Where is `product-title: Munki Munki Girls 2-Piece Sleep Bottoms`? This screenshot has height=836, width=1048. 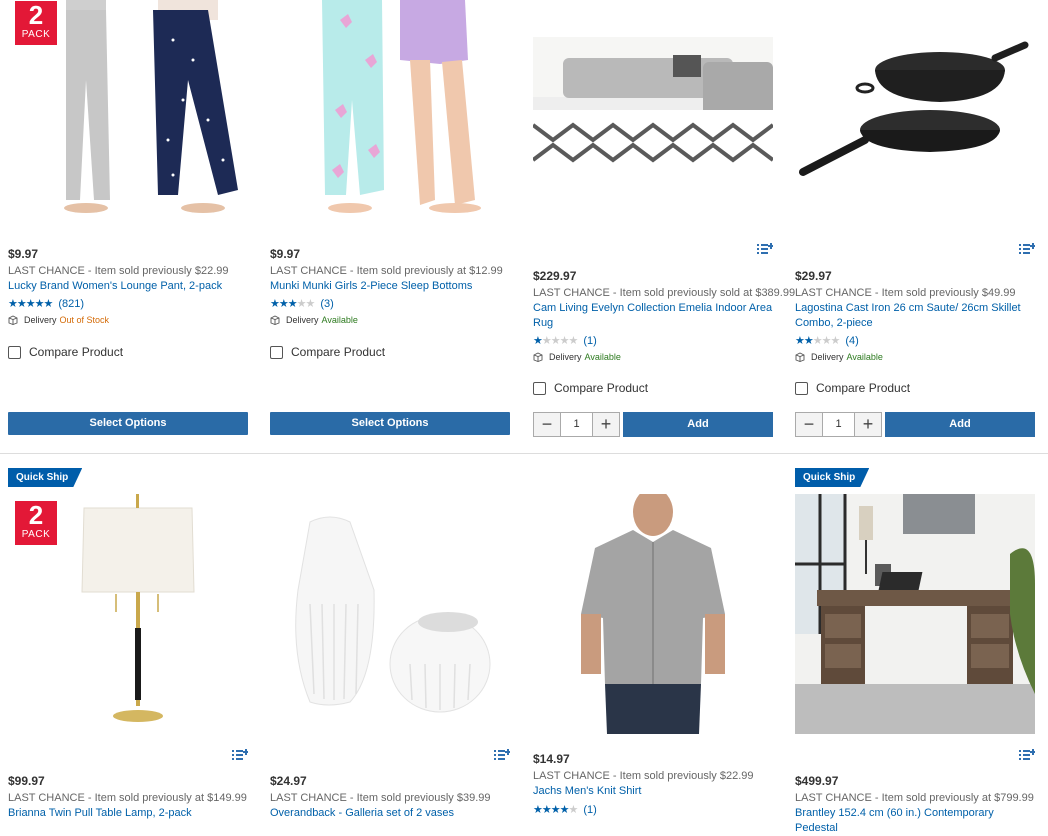
product-title: Munki Munki Girls 2-Piece Sleep Bottoms is located at coordinates (390, 286).